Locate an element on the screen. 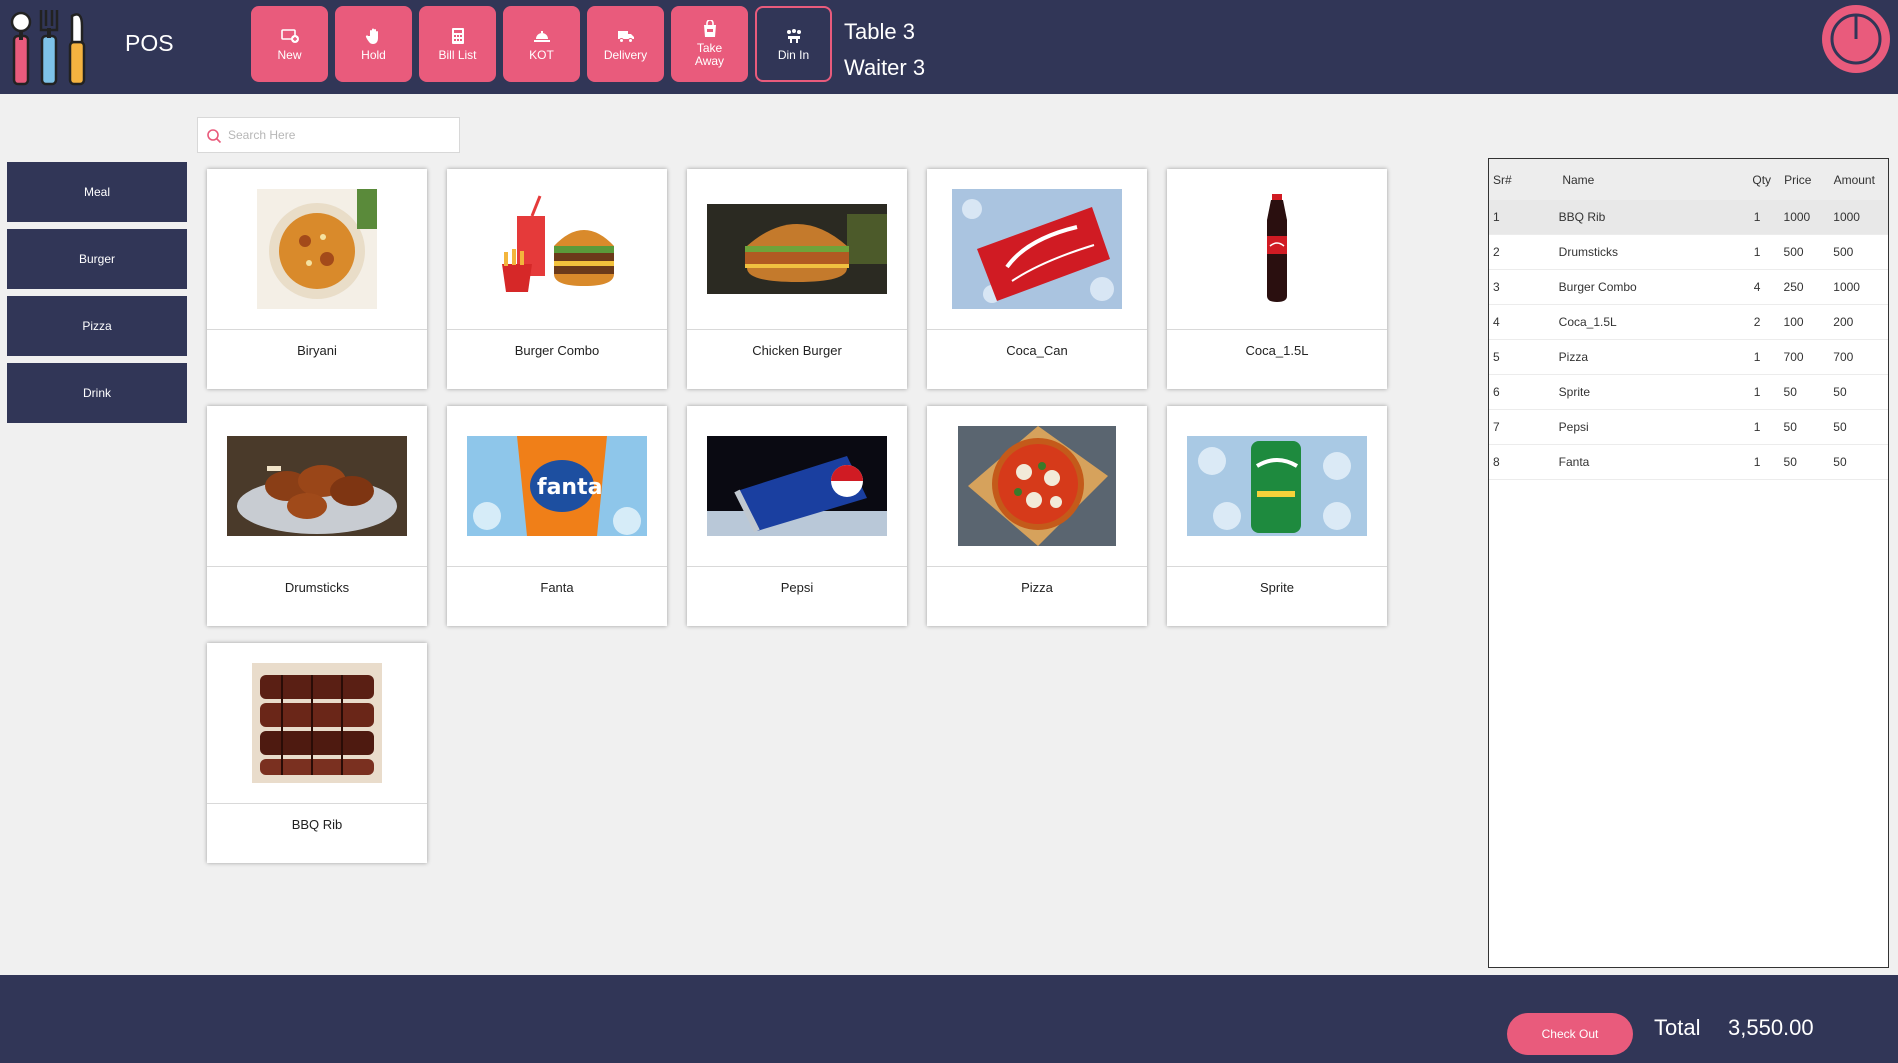 This screenshot has height=1063, width=1898. product-card-burger-combo: Burger Combo is located at coordinates (557, 279).